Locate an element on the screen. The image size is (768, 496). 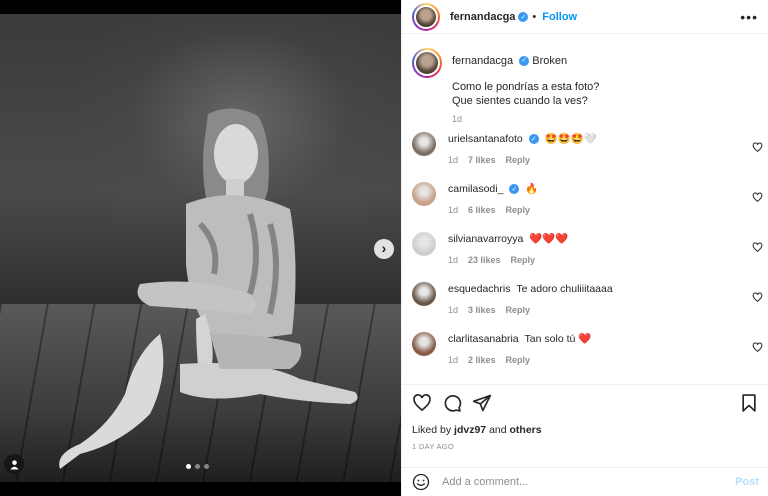
comment-text: ❤️❤️❤️ is located at coordinates (549, 239).